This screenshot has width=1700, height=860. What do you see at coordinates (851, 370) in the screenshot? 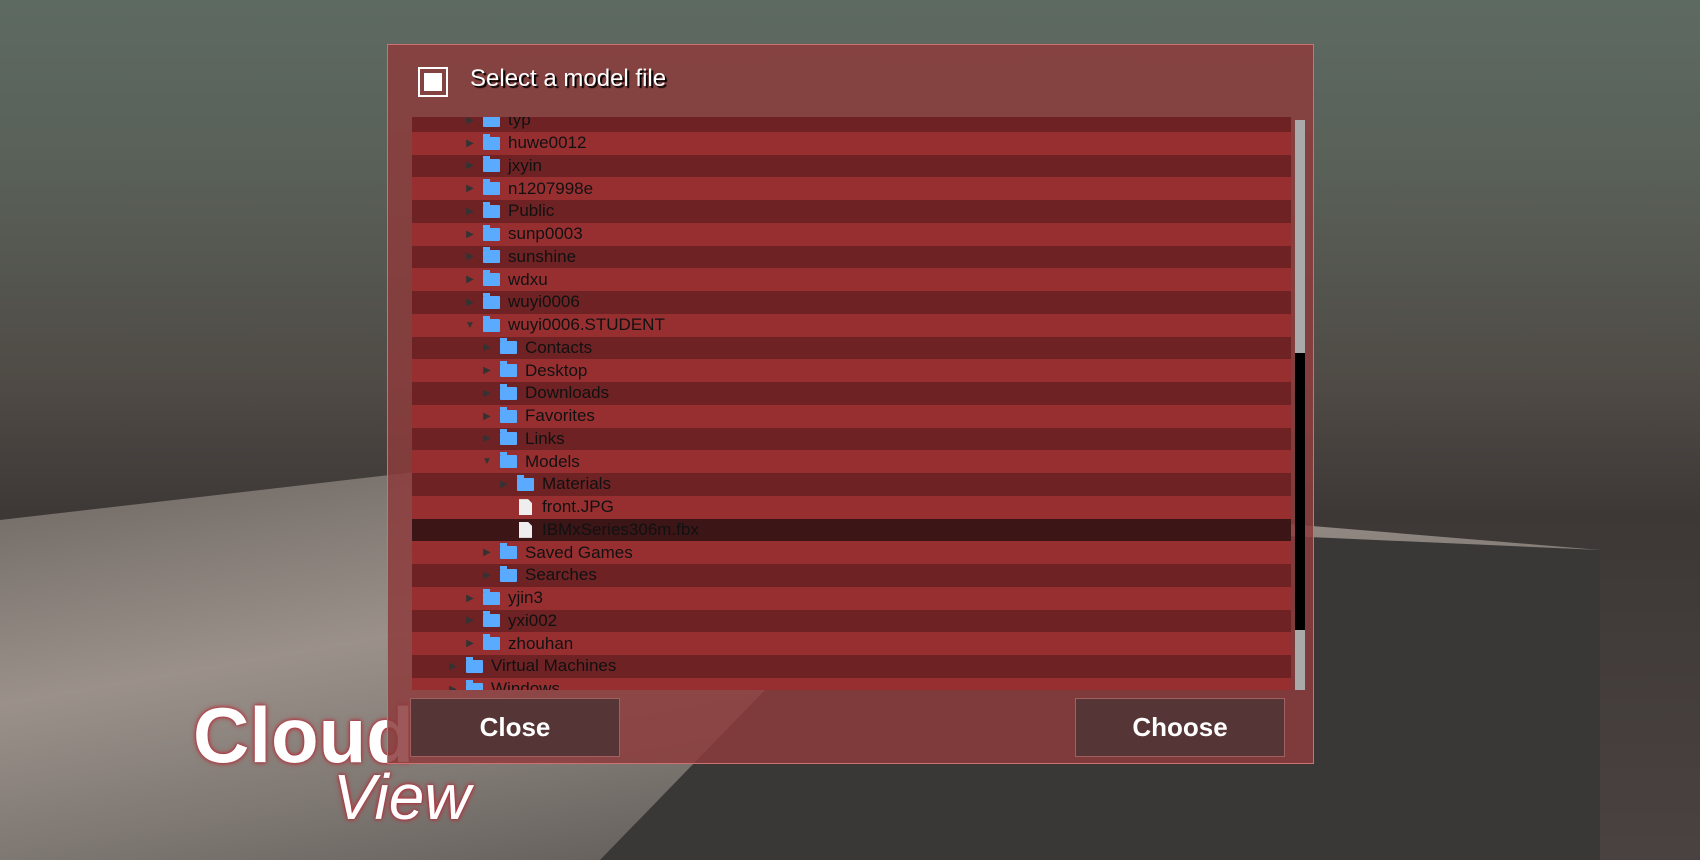
I see `folder-item: ▶ Desktop` at bounding box center [851, 370].